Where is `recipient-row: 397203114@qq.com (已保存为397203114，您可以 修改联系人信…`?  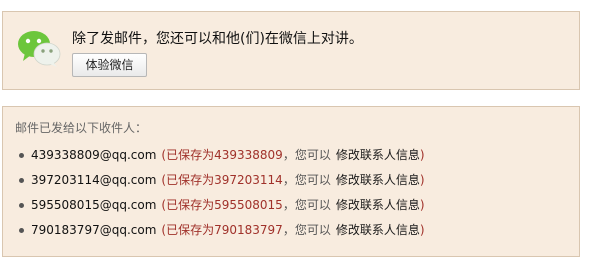 recipient-row: 397203114@qq.com (已保存为397203114，您可以 修改联系人信… is located at coordinates (221, 180).